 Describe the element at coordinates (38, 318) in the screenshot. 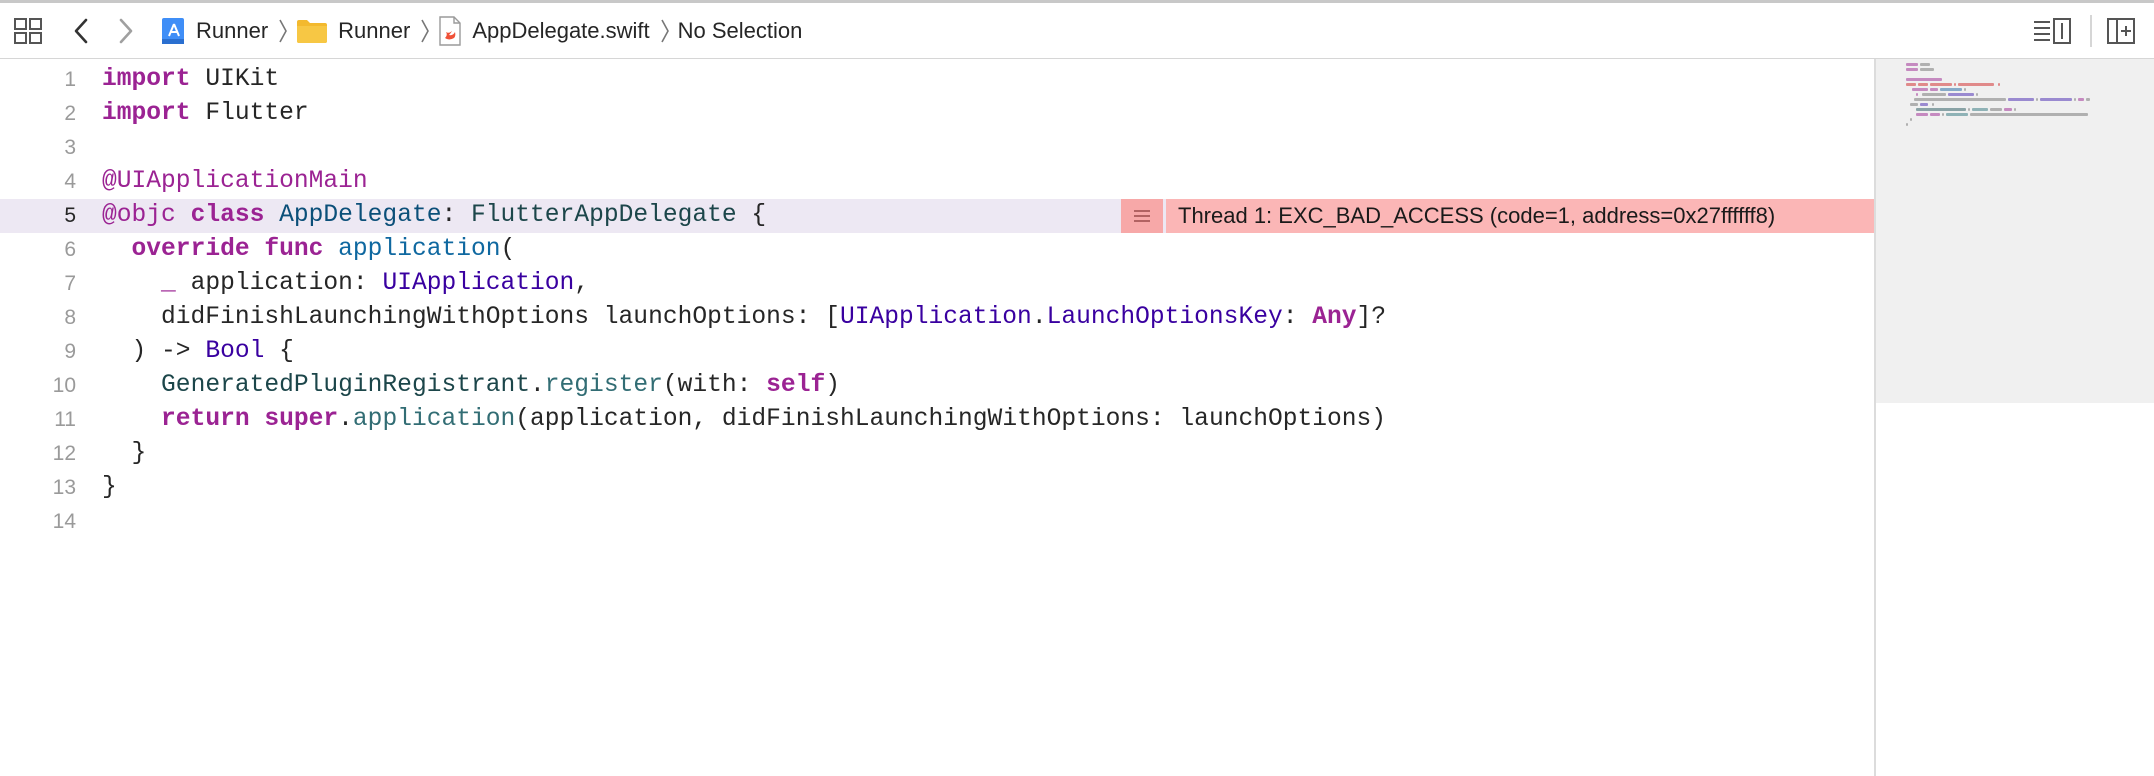

I see `line-number: 8` at that location.